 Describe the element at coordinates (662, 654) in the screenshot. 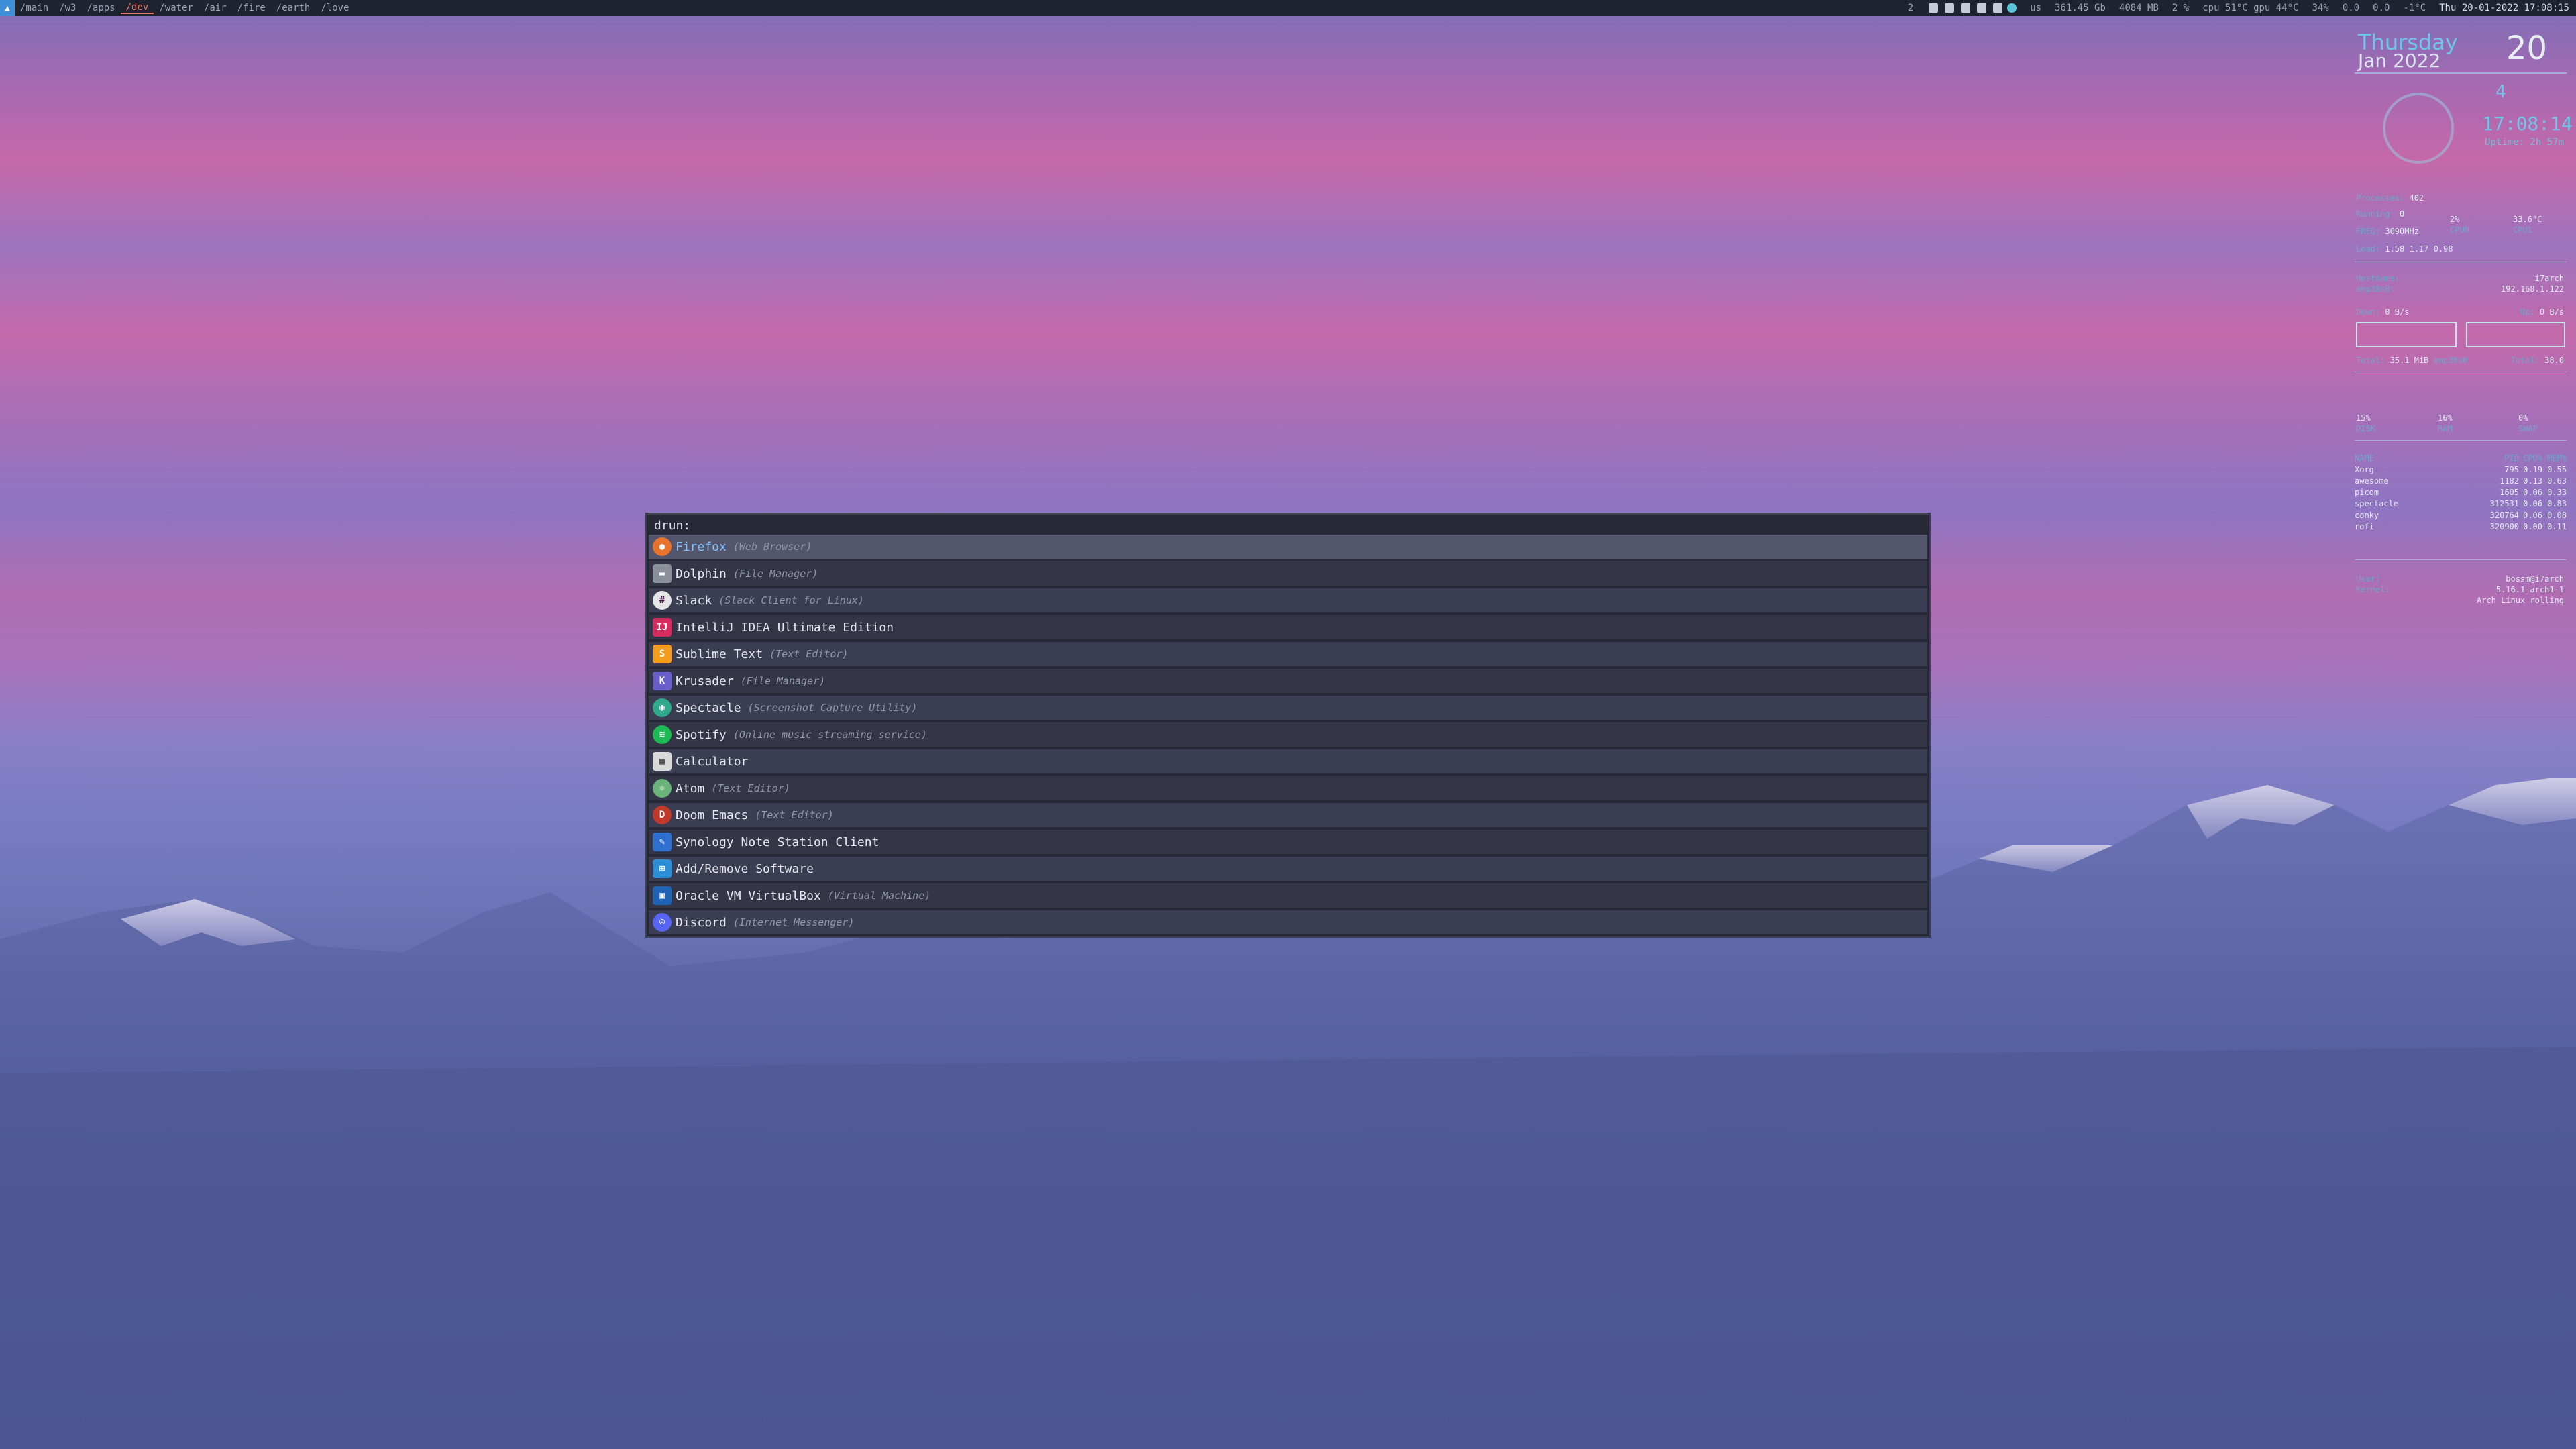

I see `sublime-icon: S` at that location.